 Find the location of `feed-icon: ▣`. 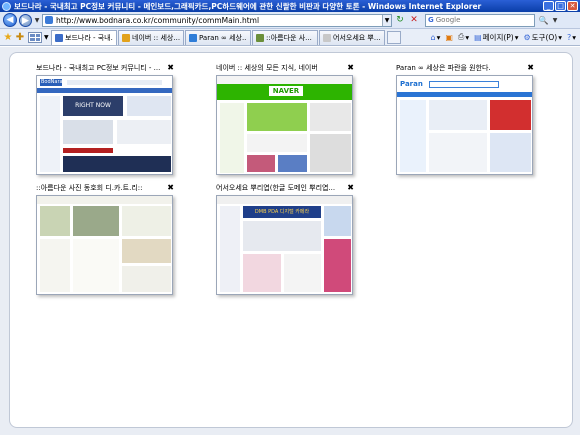

feed-icon: ▣ is located at coordinates (449, 37).